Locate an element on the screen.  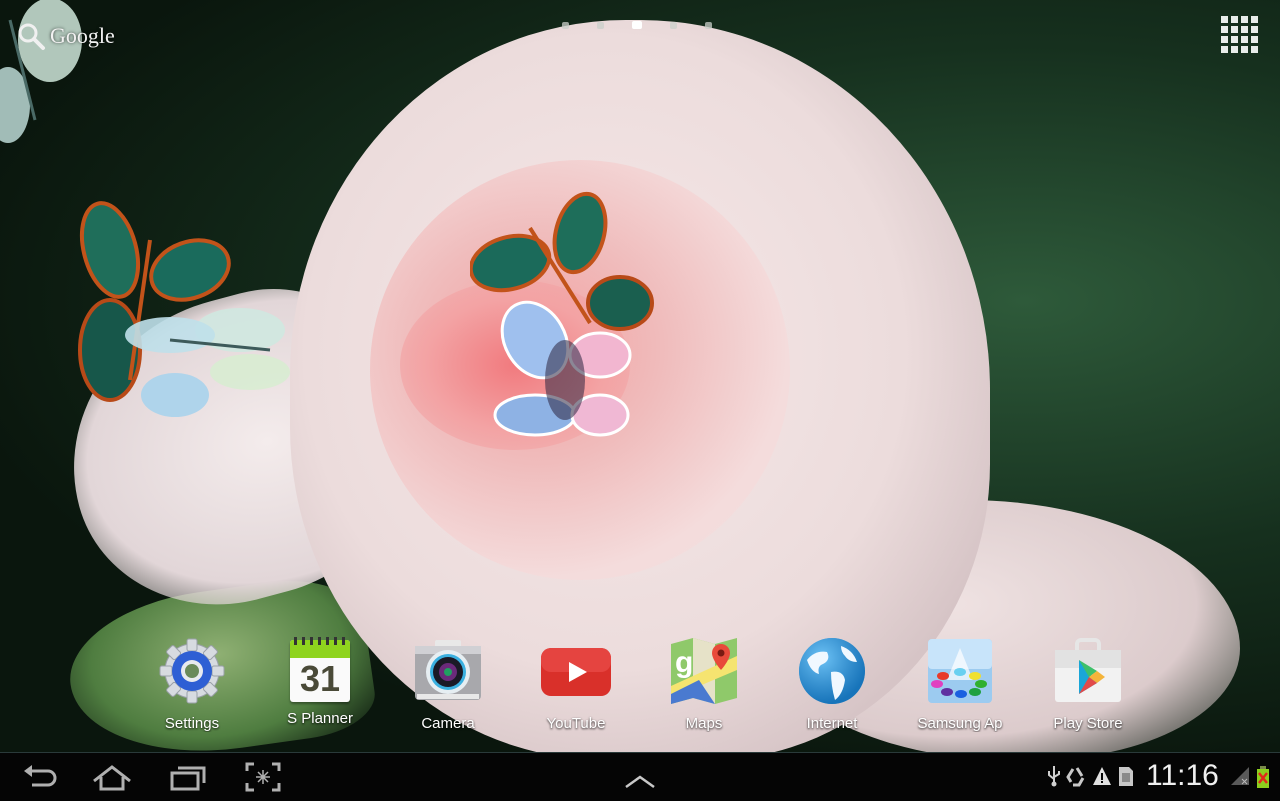
app-label: Play Store is located at coordinates (1088, 723).